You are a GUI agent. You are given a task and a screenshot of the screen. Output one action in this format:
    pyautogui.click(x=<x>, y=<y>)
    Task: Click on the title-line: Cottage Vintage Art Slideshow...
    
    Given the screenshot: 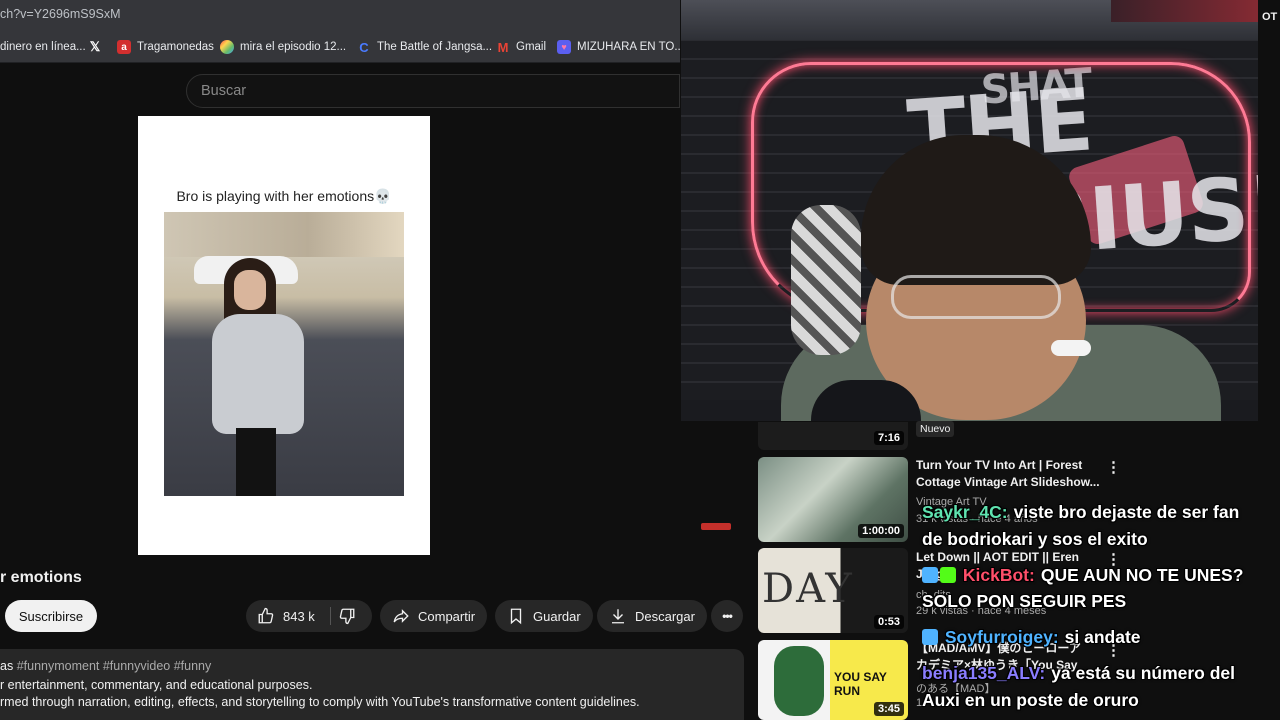 What is the action you would take?
    pyautogui.click(x=1008, y=482)
    